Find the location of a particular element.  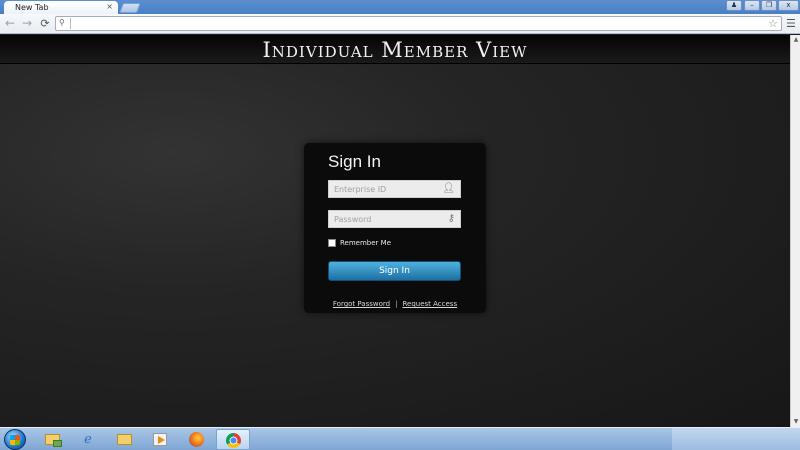

close-window-button: x is located at coordinates (788, 5).